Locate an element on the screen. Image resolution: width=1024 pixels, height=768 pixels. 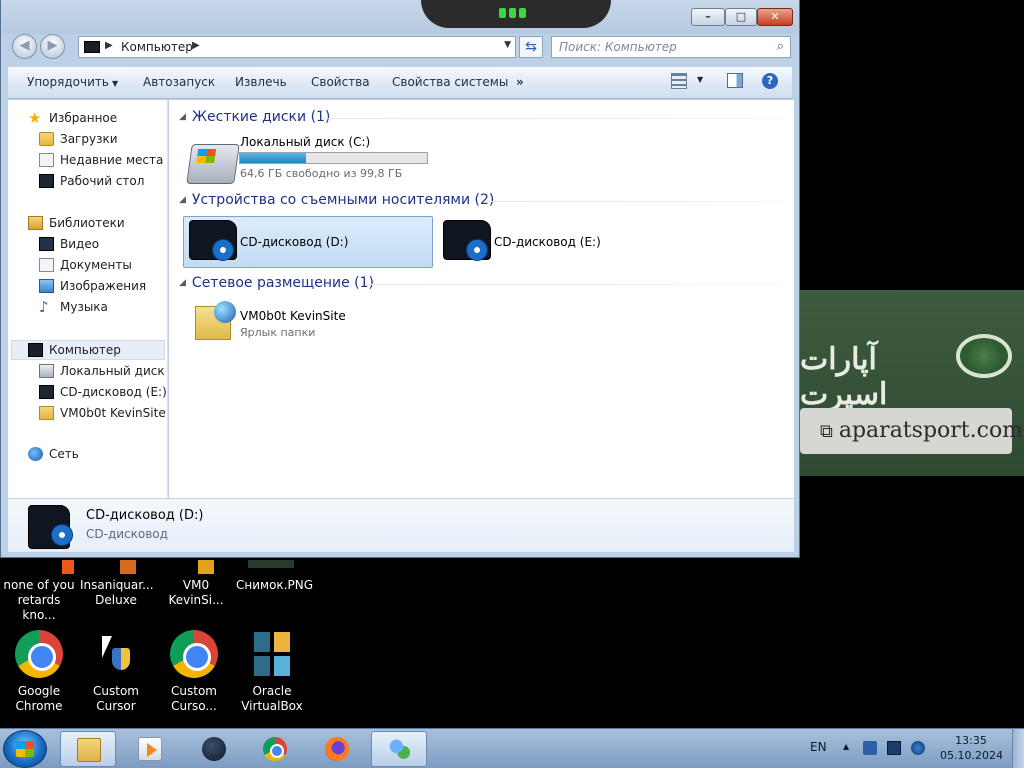
taskbar-media-player is located at coordinates (150, 749).